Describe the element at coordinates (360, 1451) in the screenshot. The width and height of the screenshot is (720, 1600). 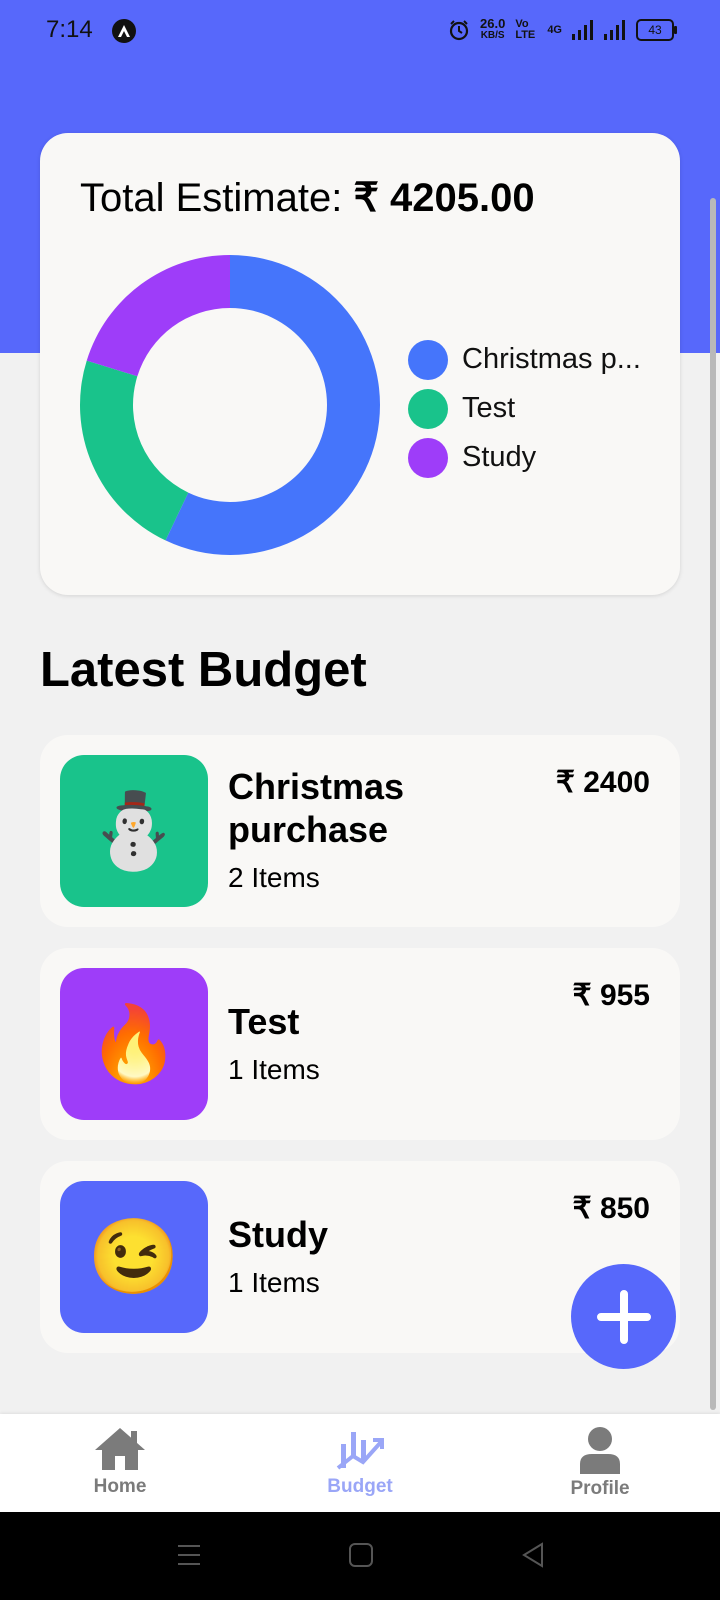
I see `budget-chart-icon` at that location.